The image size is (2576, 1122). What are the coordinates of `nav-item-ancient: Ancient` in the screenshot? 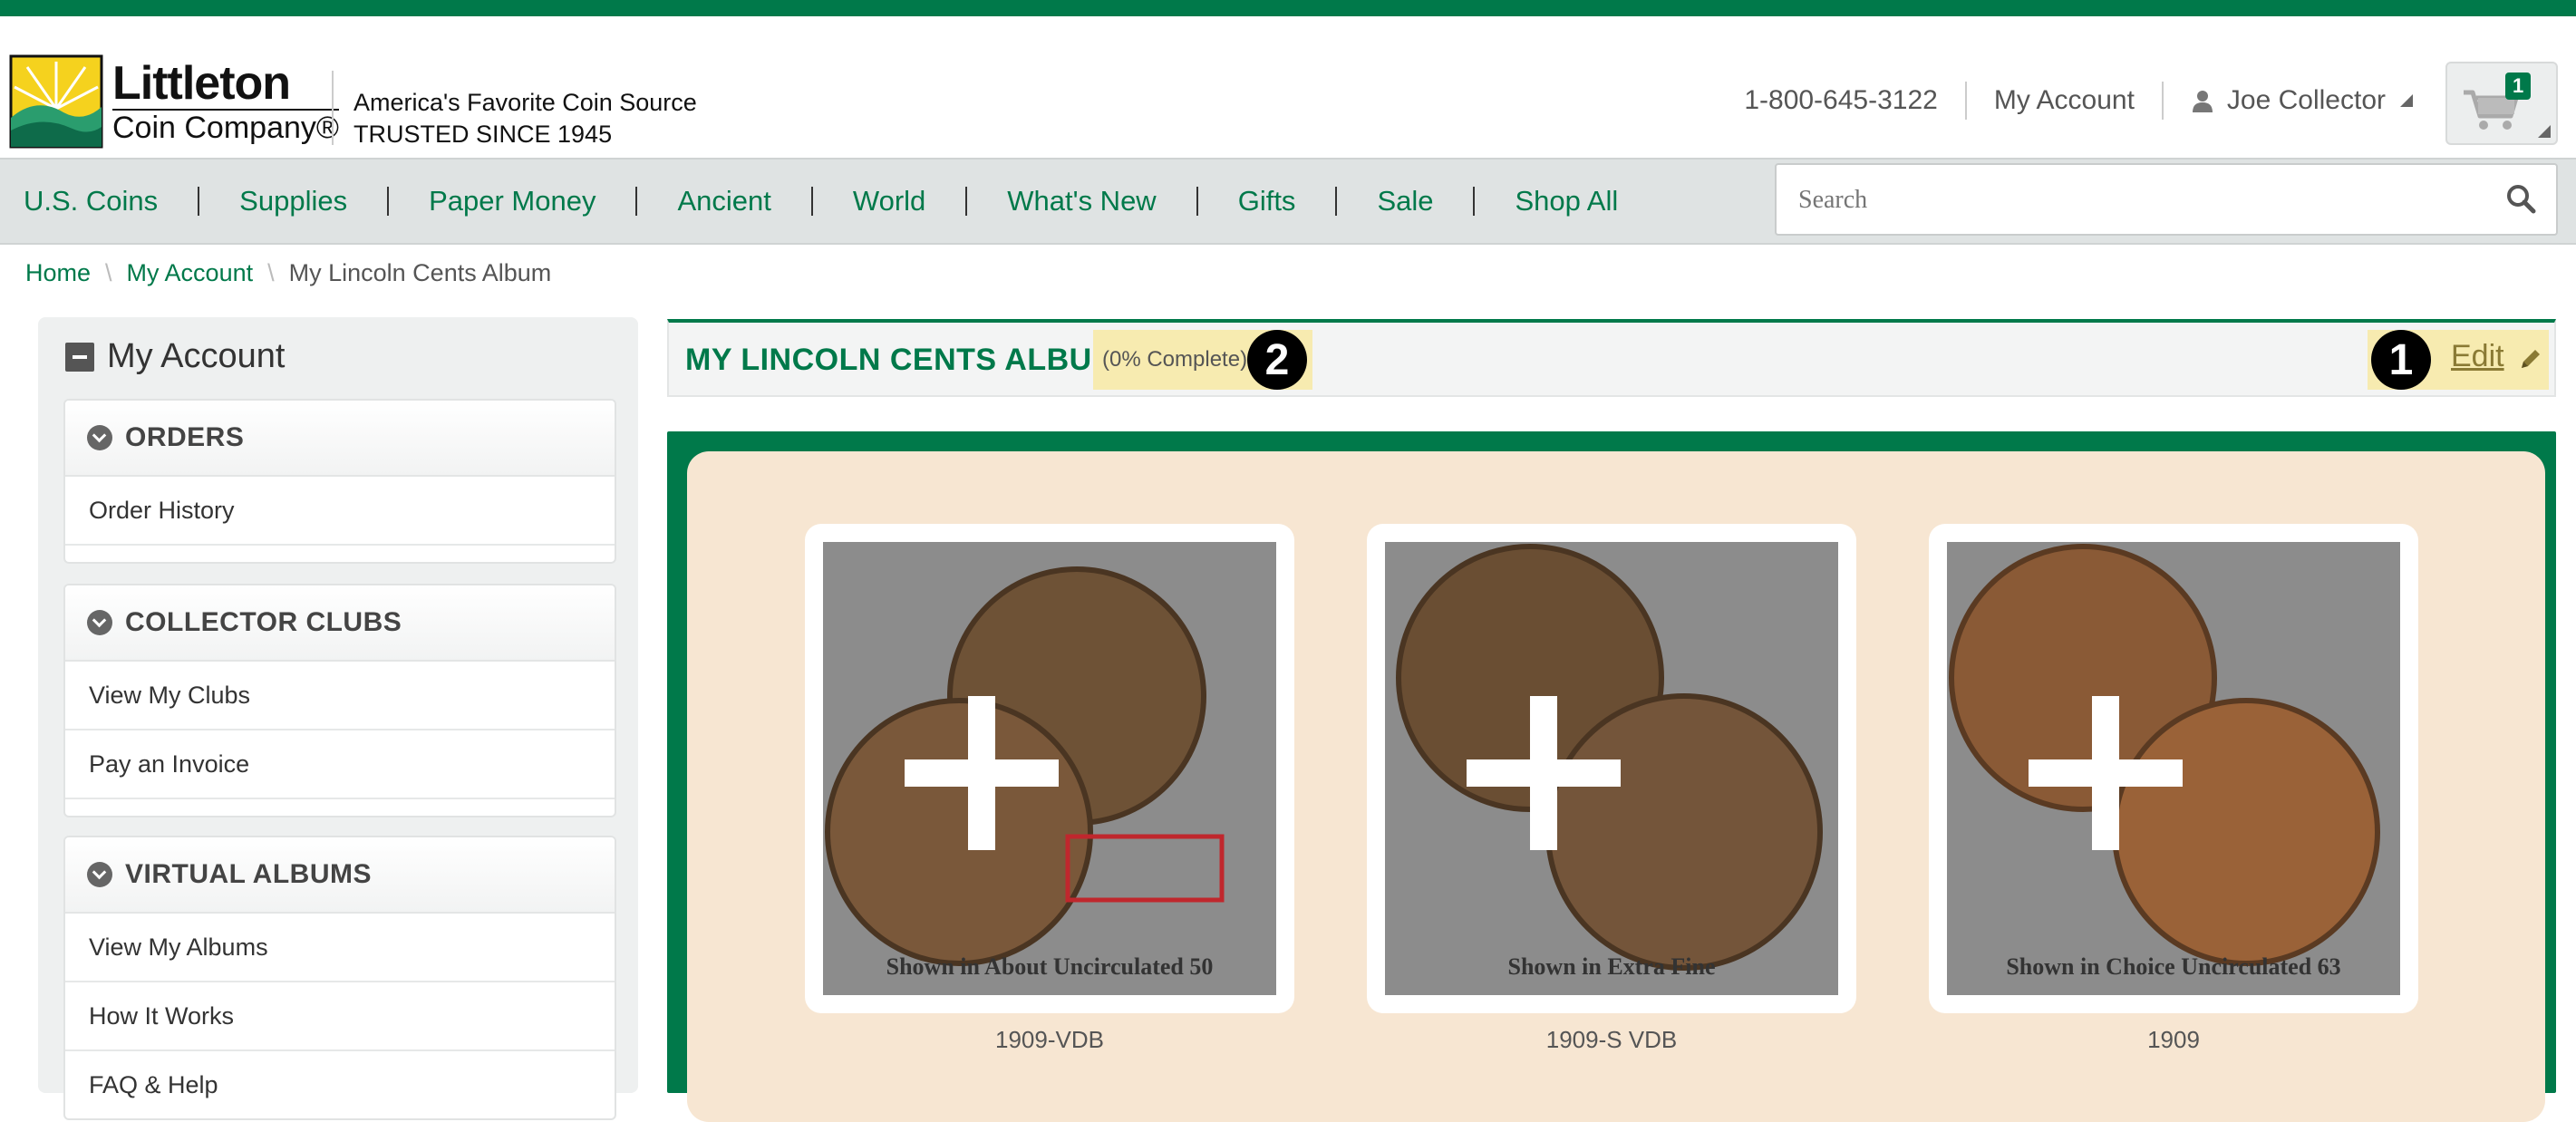 It's located at (723, 201).